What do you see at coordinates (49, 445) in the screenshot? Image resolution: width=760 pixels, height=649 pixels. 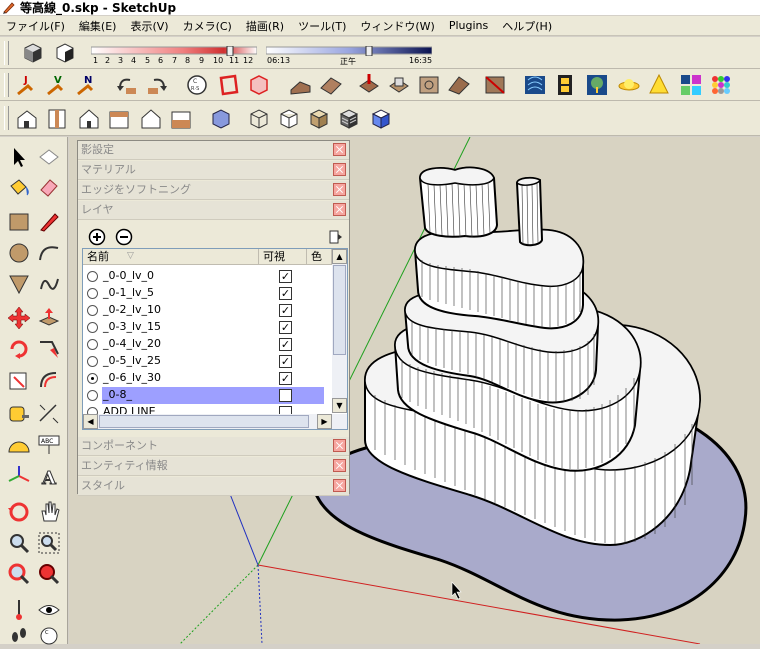 I see `text-tool: ABC` at bounding box center [49, 445].